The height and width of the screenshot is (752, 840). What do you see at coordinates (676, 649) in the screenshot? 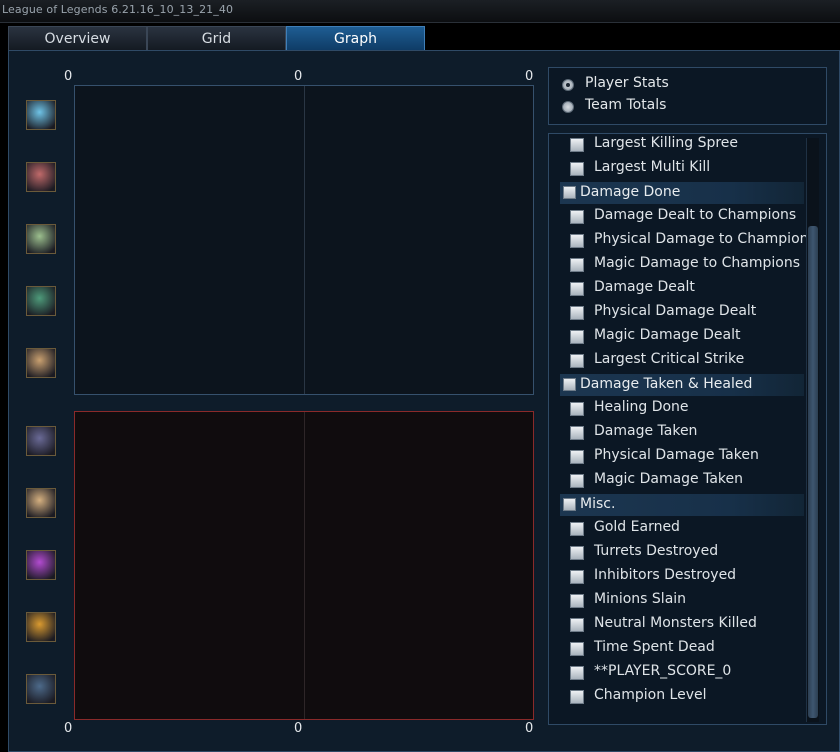
I see `stat-item: Time Spent Dead` at bounding box center [676, 649].